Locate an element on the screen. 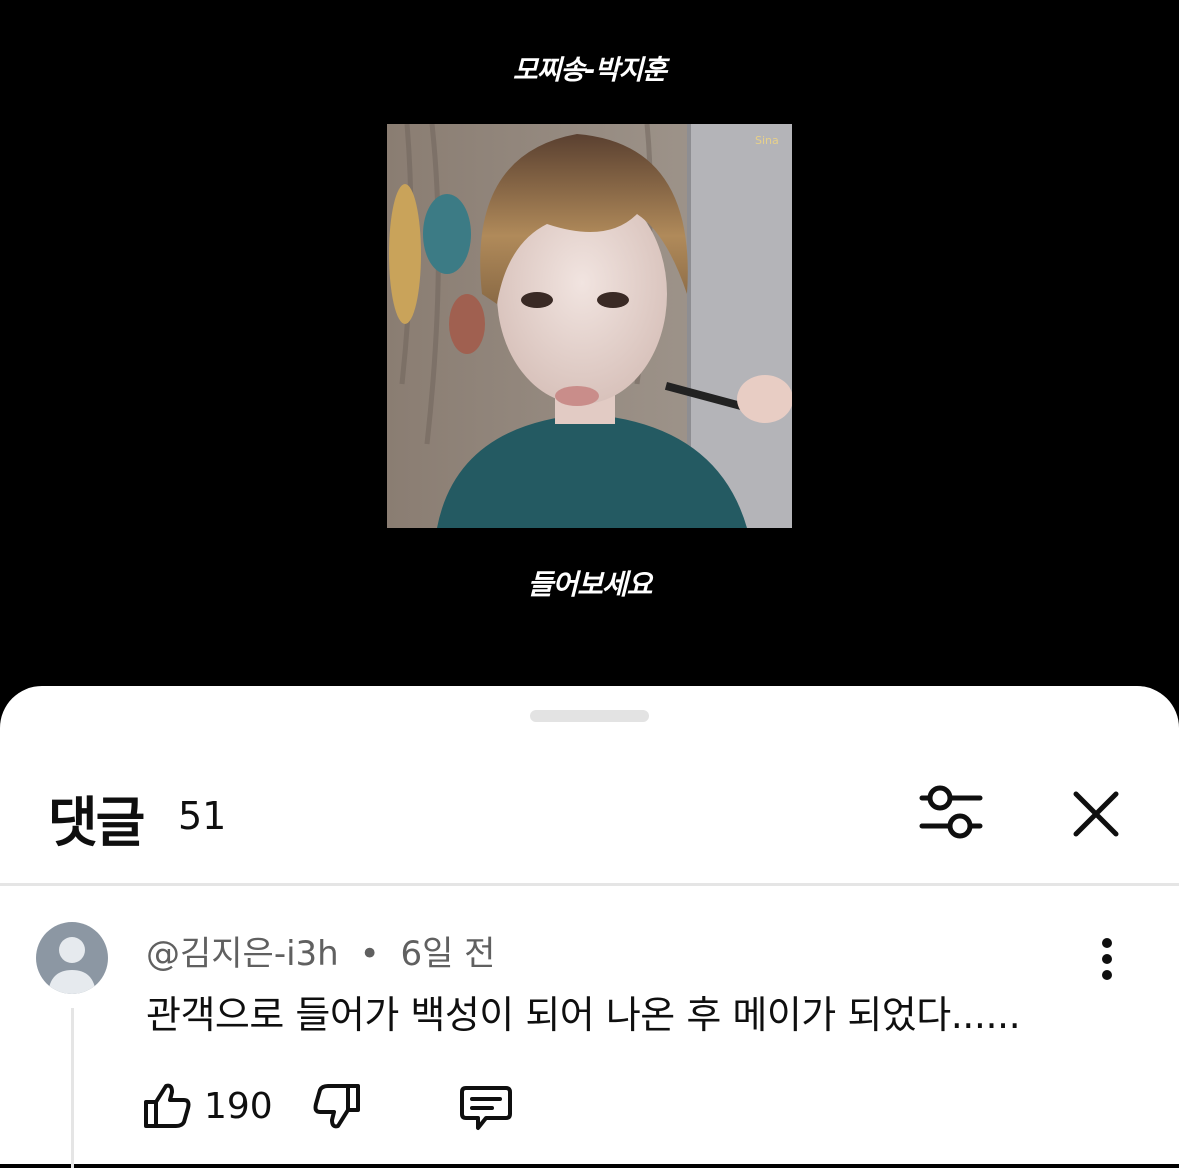 The height and width of the screenshot is (1168, 1179). like-button is located at coordinates (167, 1105).